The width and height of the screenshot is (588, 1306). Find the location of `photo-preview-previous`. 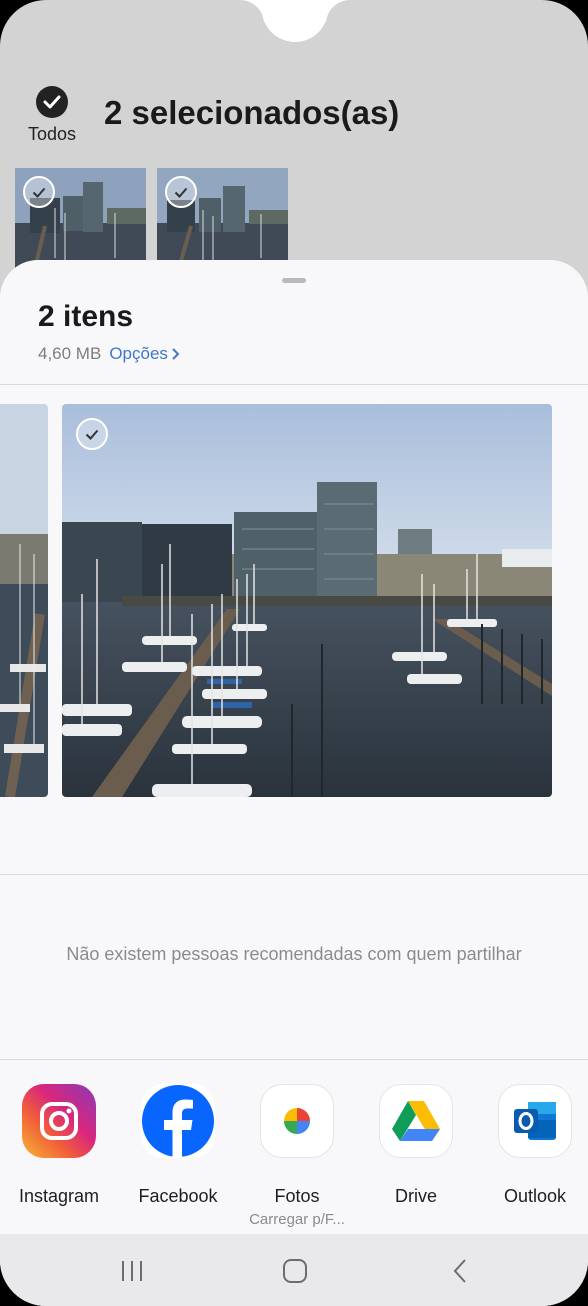

photo-preview-previous is located at coordinates (24, 600).